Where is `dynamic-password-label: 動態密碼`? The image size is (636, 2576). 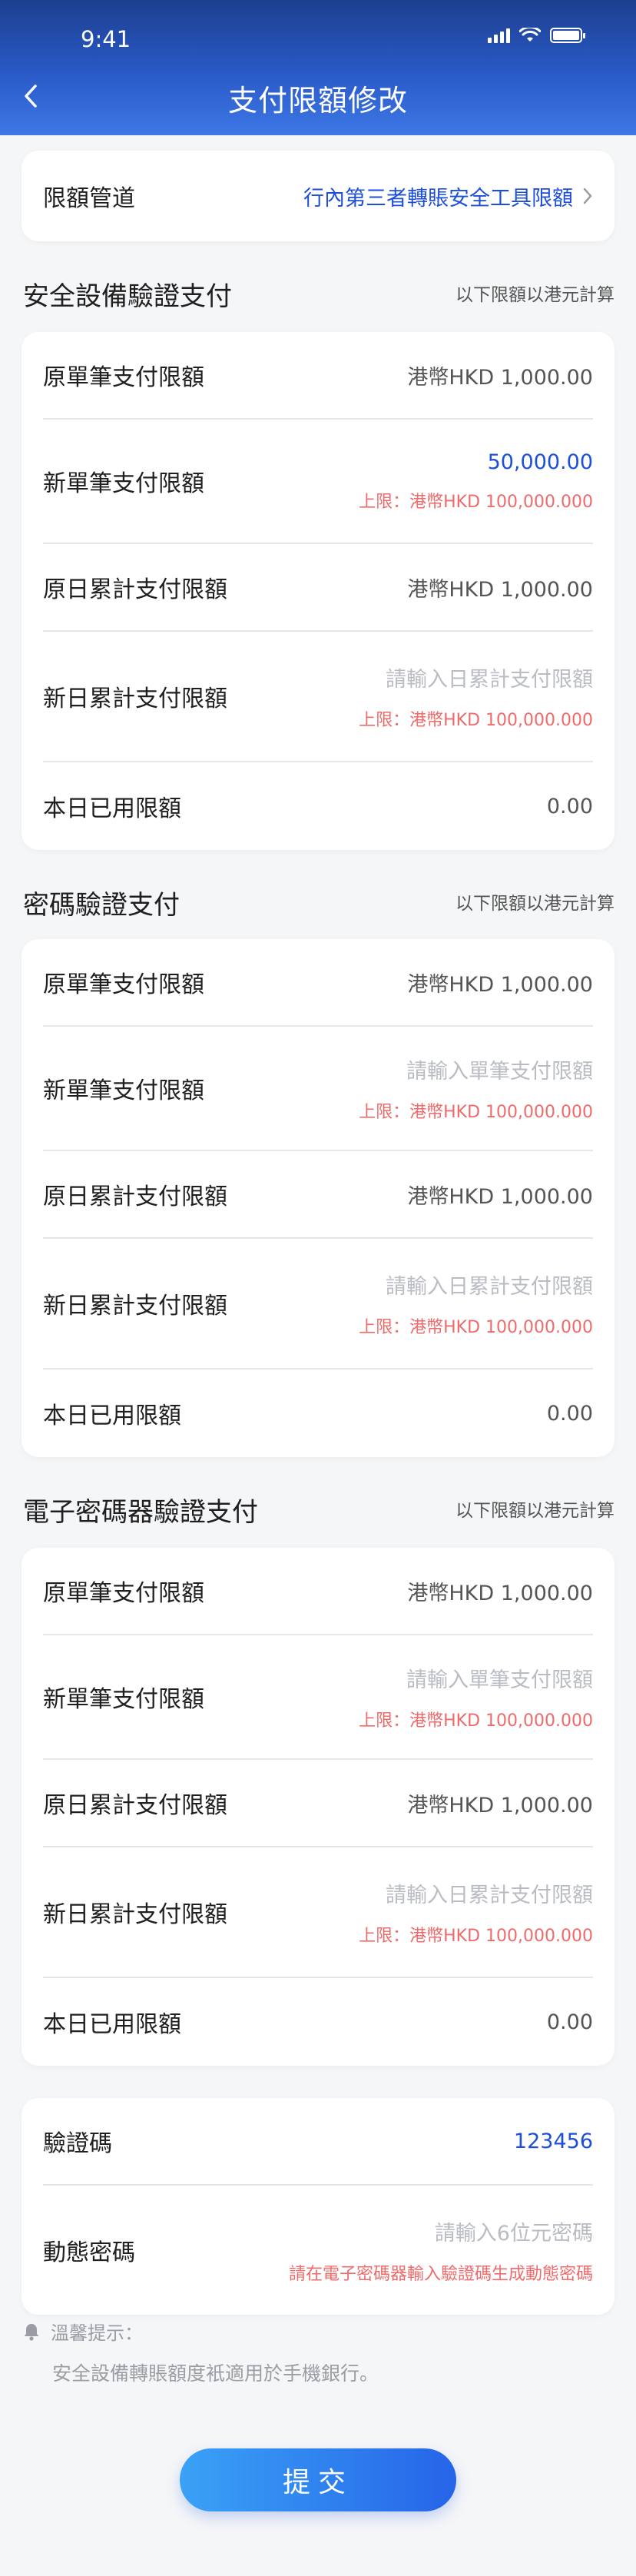 dynamic-password-label: 動態密碼 is located at coordinates (89, 2252).